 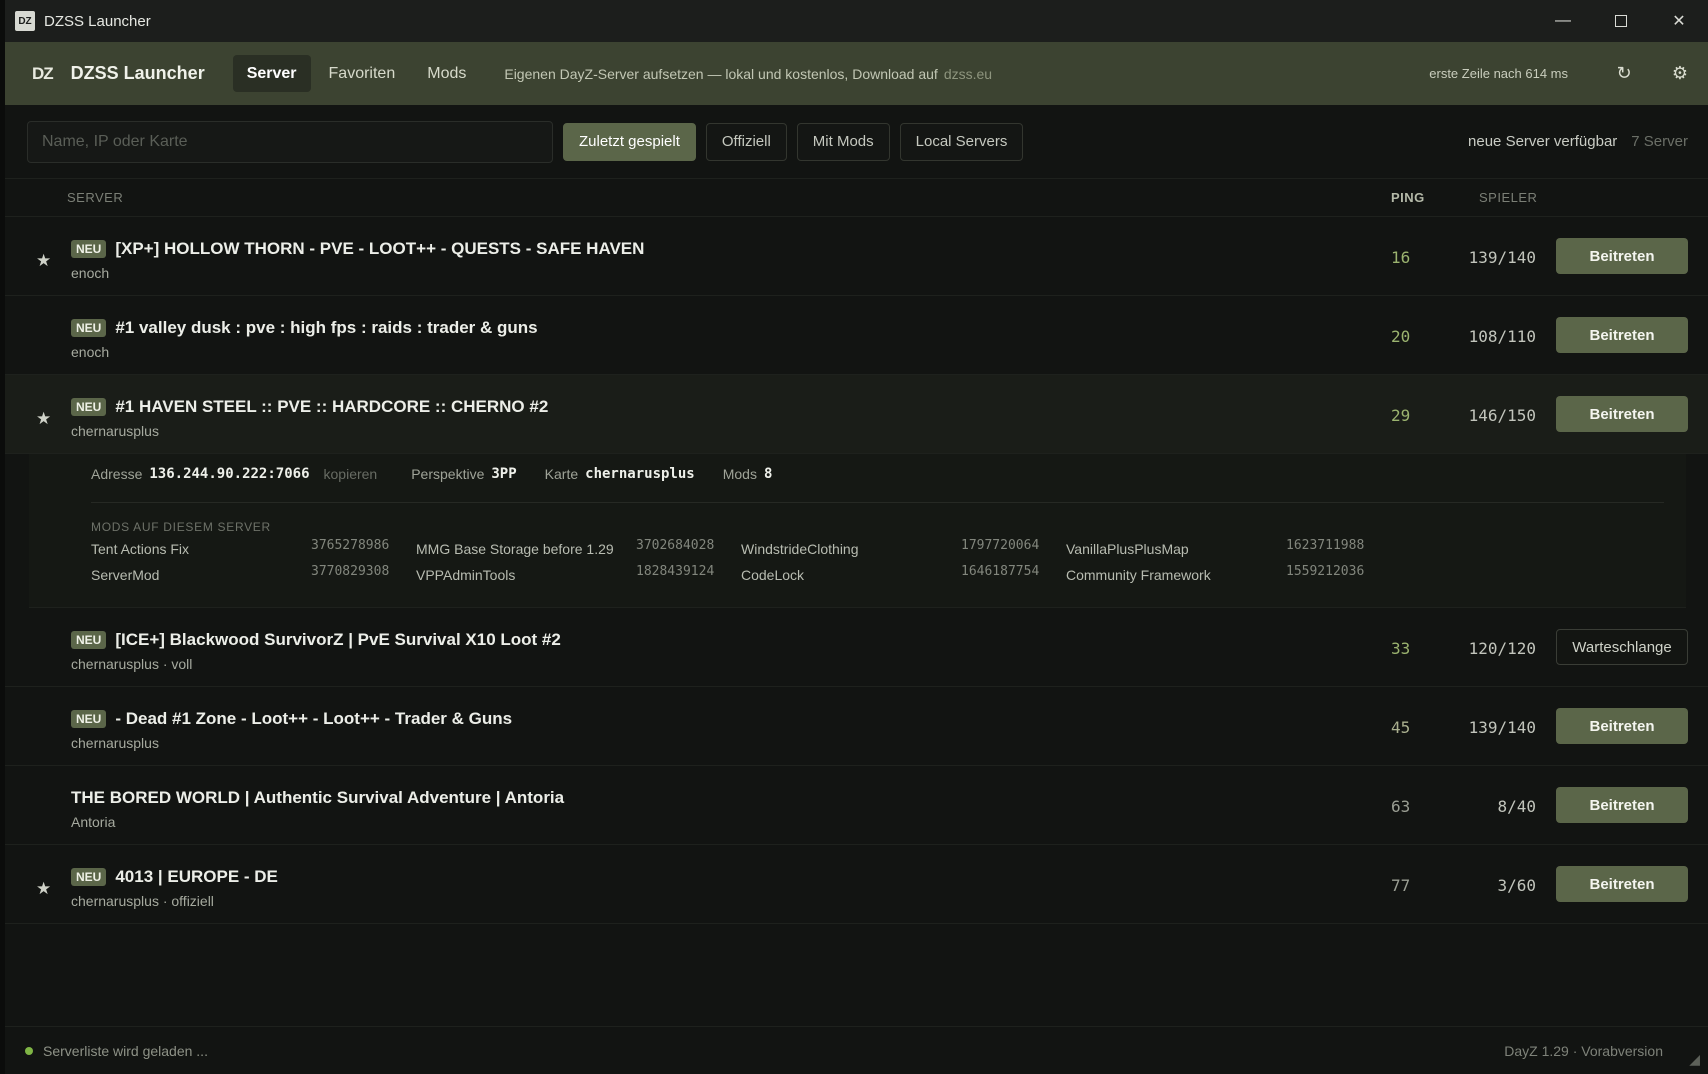 I want to click on maximize-button, so click(x=1621, y=21).